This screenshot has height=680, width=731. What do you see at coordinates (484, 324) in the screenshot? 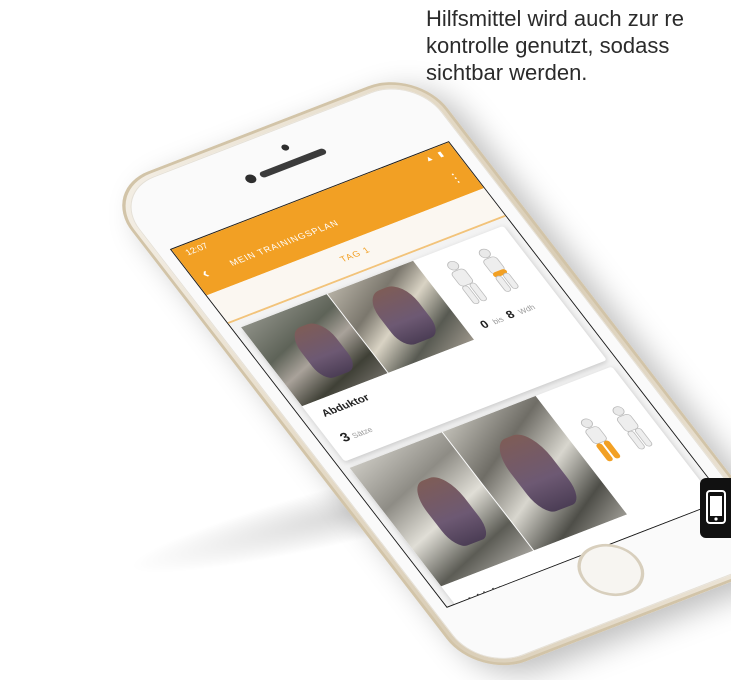
I see `reps-from: 0` at bounding box center [484, 324].